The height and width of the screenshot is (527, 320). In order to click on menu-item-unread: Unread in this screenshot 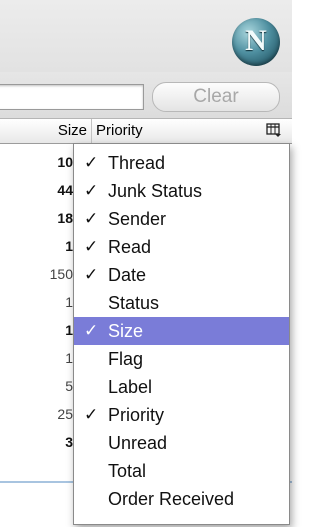, I will do `click(181, 443)`.